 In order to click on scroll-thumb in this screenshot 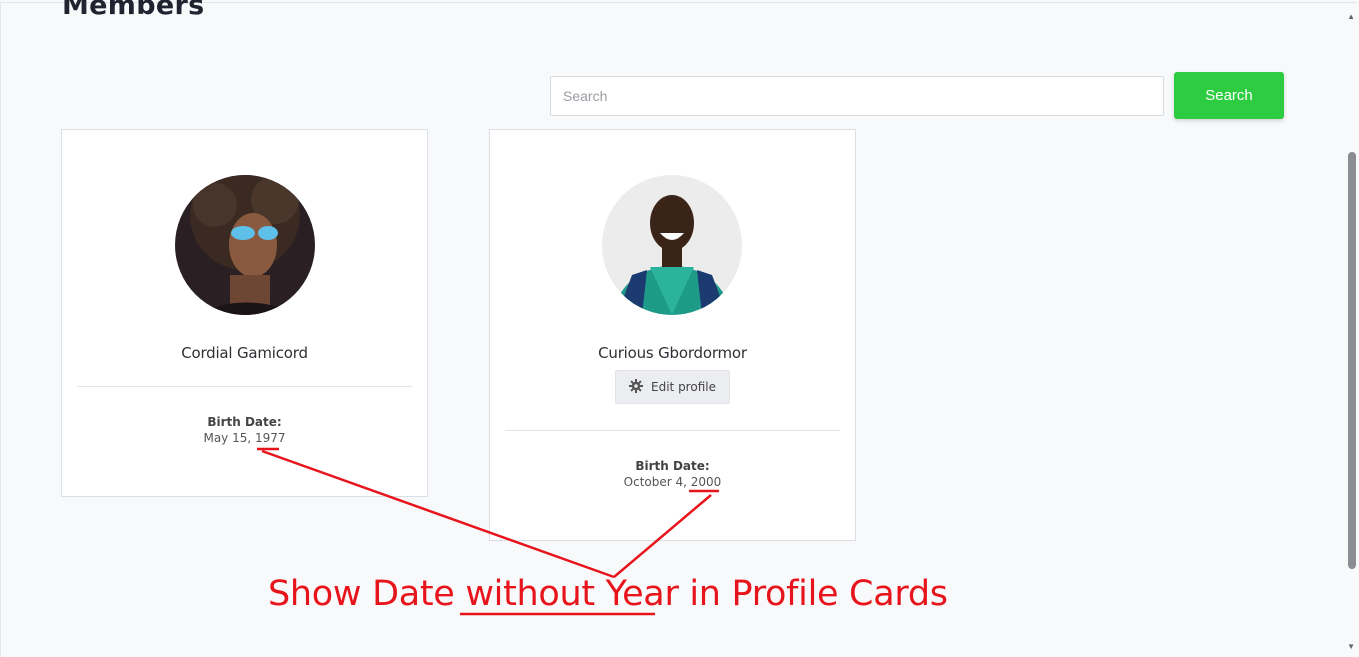, I will do `click(1352, 360)`.